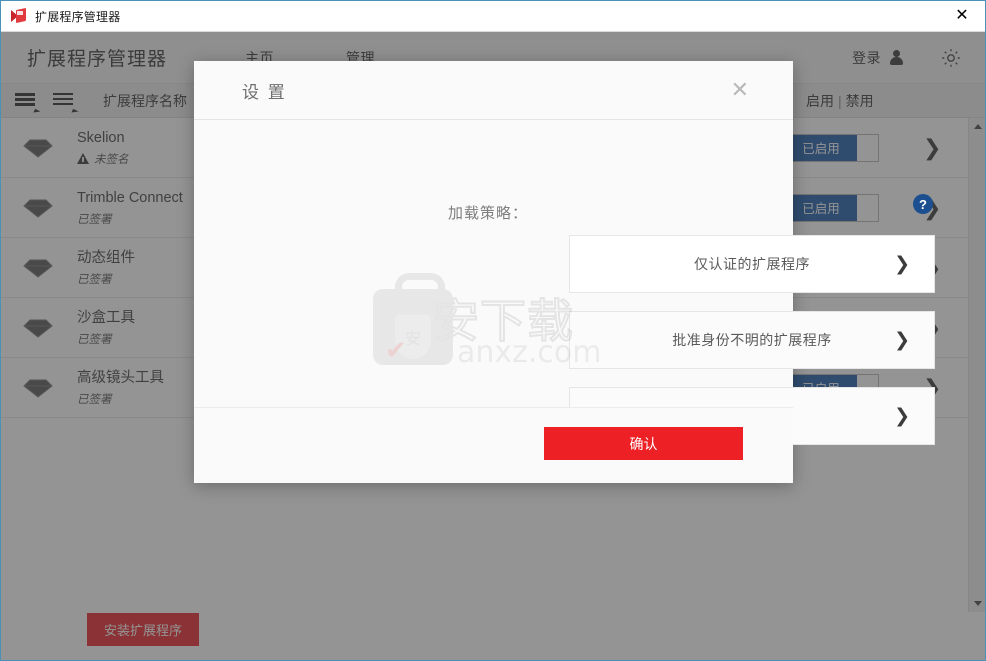 The image size is (986, 661). I want to click on row-chevron-icon: ❯, so click(932, 148).